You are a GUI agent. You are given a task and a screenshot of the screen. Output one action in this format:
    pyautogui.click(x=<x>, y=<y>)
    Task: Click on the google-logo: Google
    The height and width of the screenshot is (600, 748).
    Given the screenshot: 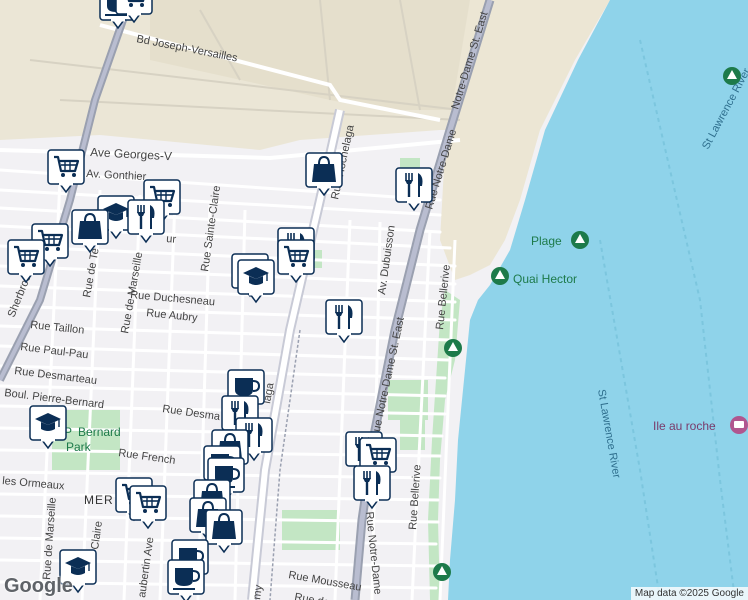 What is the action you would take?
    pyautogui.click(x=38, y=586)
    